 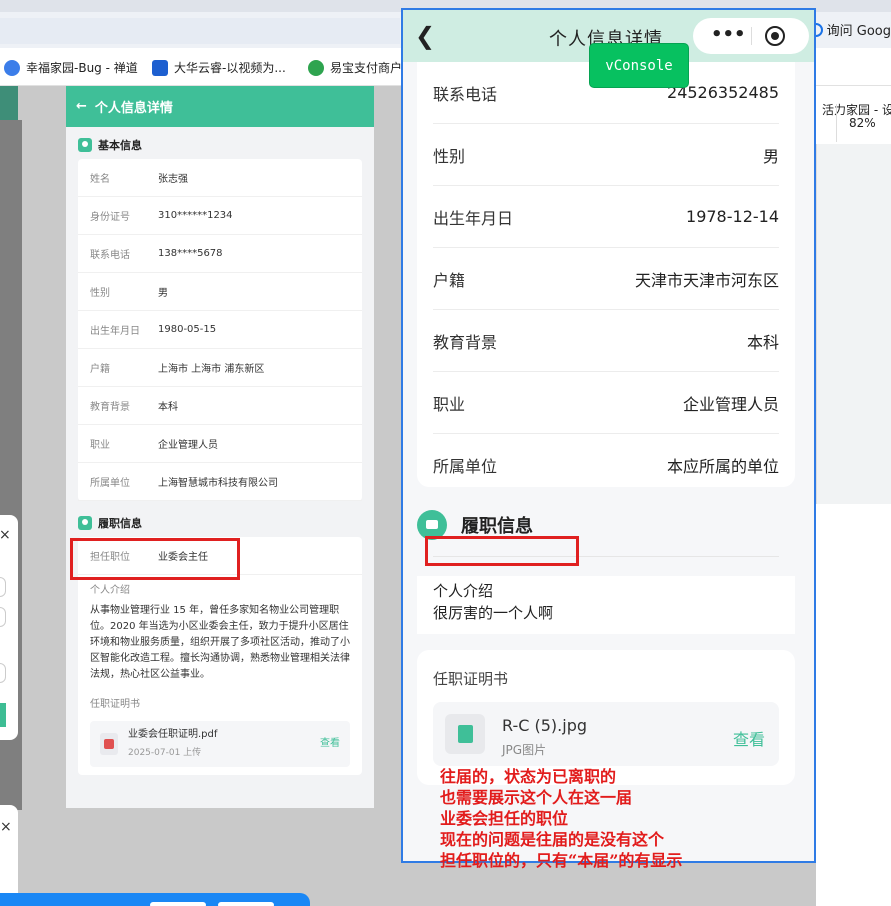 What do you see at coordinates (82, 68) in the screenshot?
I see `bookmark-label: 幸福家园-Bug - 禅道` at bounding box center [82, 68].